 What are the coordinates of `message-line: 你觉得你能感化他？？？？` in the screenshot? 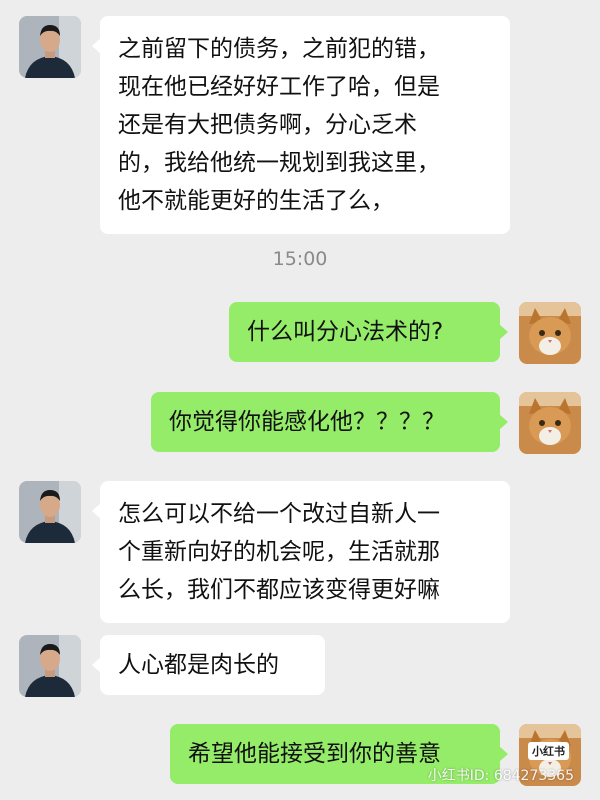 It's located at (307, 422).